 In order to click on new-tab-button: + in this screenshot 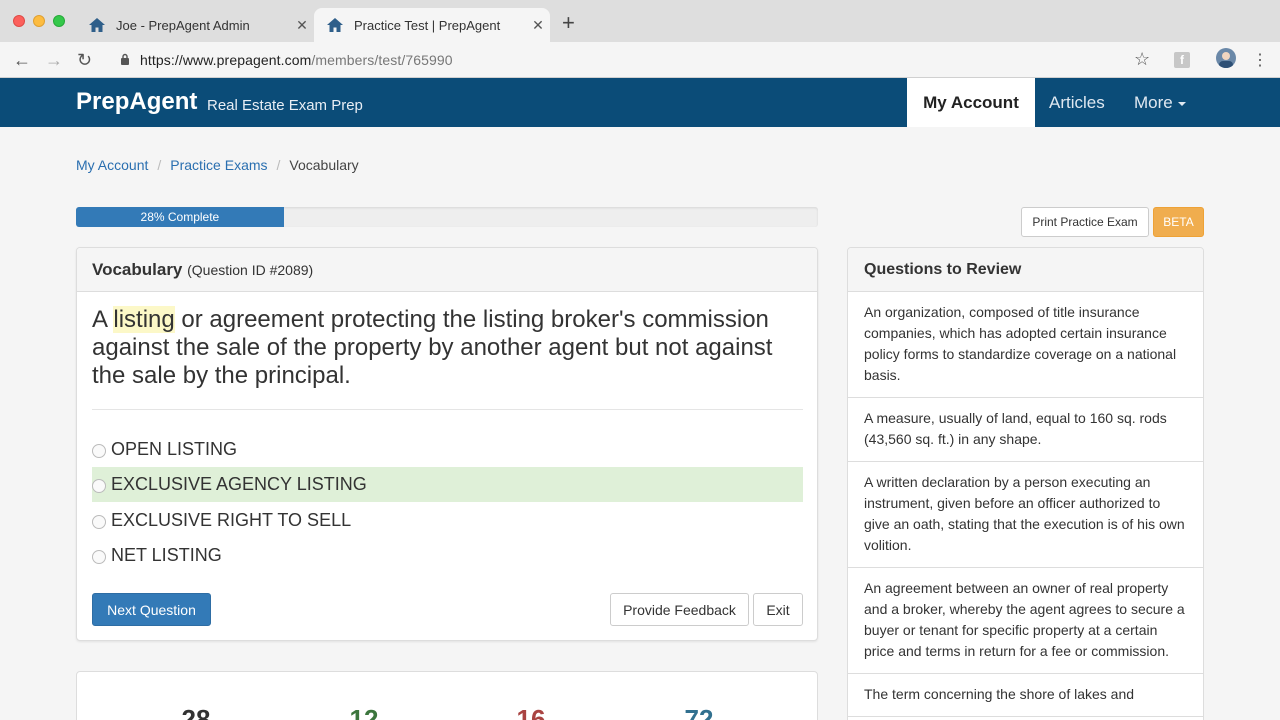, I will do `click(568, 23)`.